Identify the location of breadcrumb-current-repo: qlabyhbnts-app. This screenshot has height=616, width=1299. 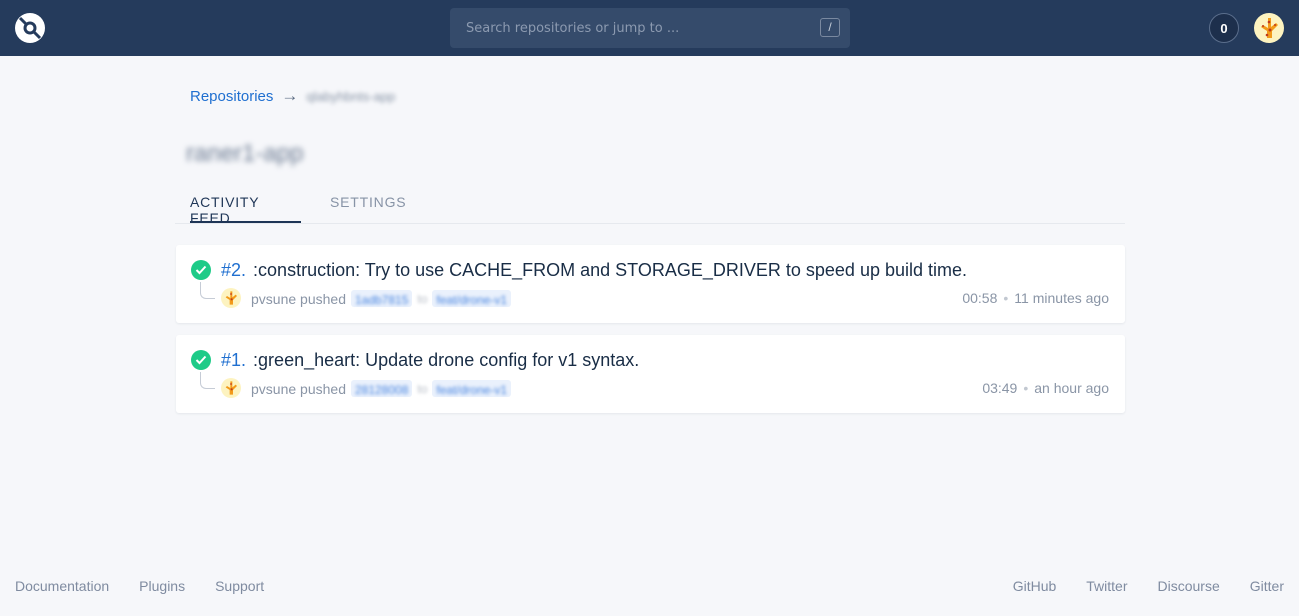
(351, 96).